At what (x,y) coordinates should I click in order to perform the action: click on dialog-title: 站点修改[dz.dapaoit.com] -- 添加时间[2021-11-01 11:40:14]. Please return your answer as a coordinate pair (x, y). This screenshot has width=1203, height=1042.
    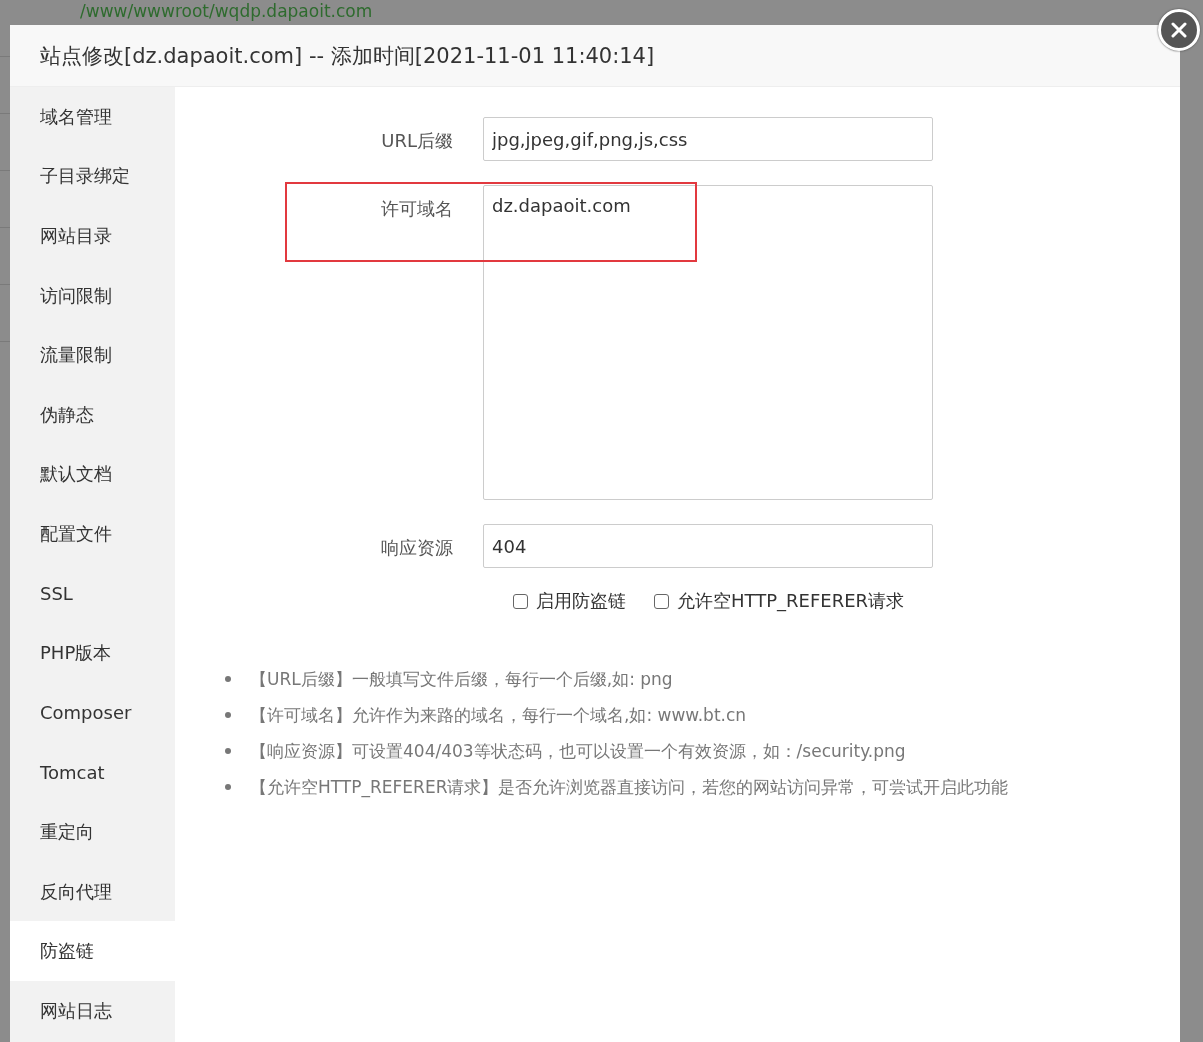
    Looking at the image, I should click on (347, 56).